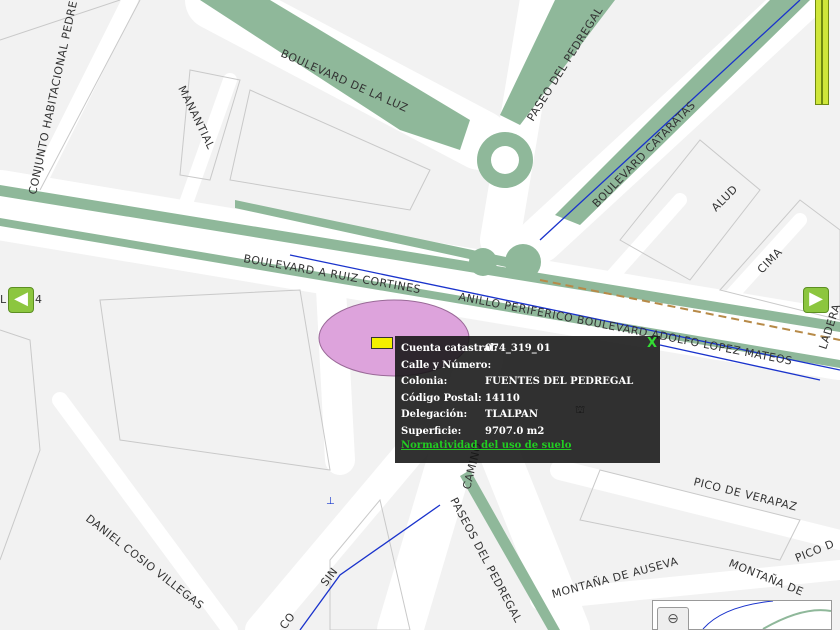 This screenshot has width=840, height=630. I want to click on info-row-colonia: Colonia: FUENTES DEL PEDREGAL, so click(527, 382).